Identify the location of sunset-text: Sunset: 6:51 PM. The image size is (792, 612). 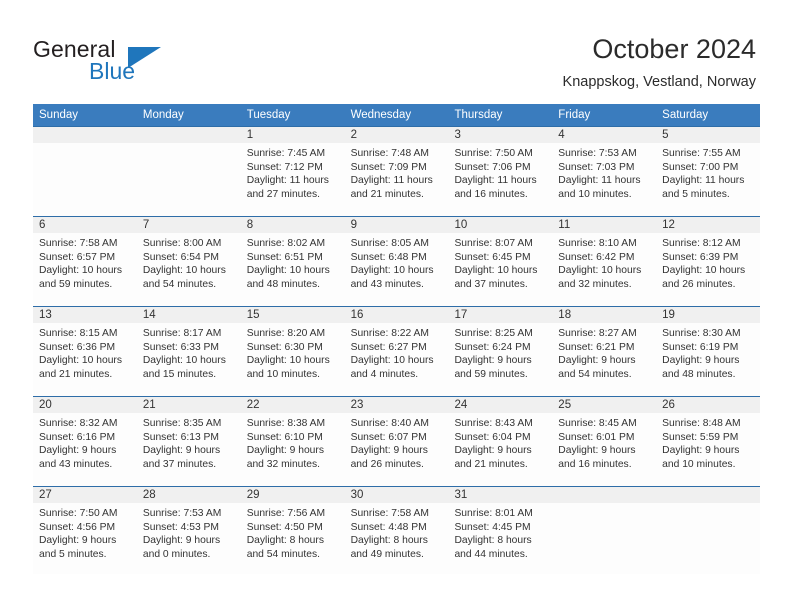
(284, 257).